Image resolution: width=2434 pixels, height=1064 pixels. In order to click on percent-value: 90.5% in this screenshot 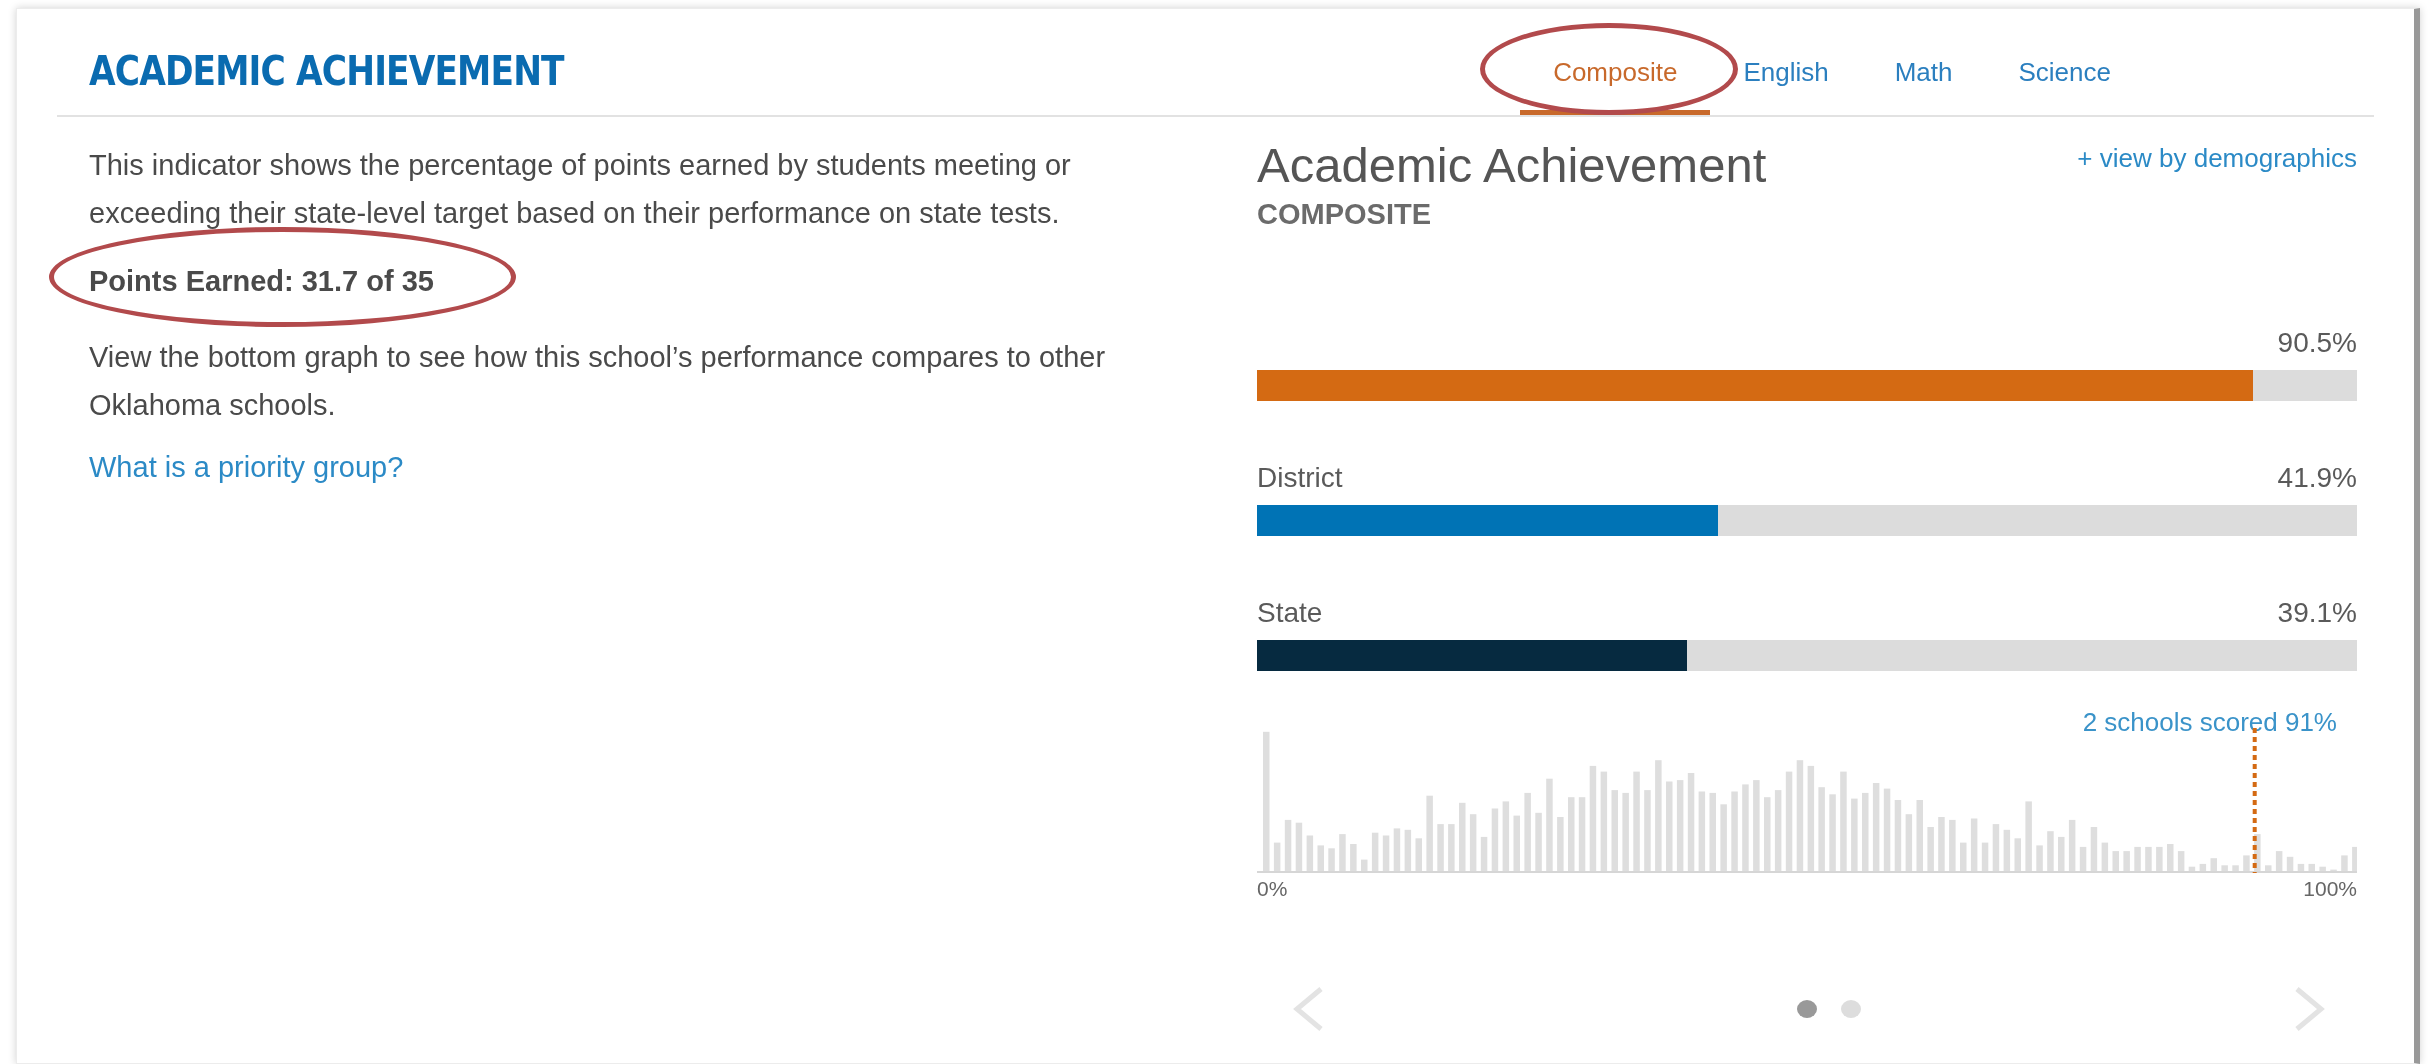, I will do `click(2317, 343)`.